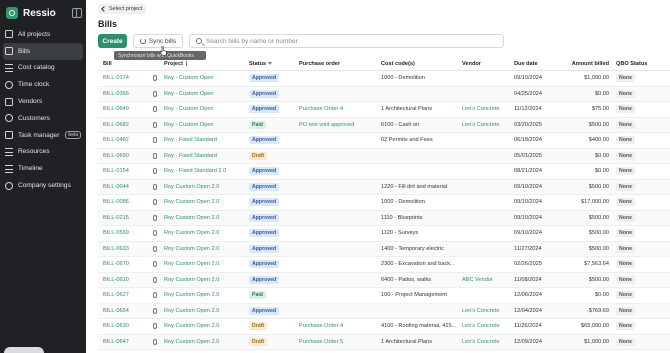 Image resolution: width=670 pixels, height=353 pixels. Describe the element at coordinates (123, 326) in the screenshot. I see `bill-number-link: BILL-0630` at that location.